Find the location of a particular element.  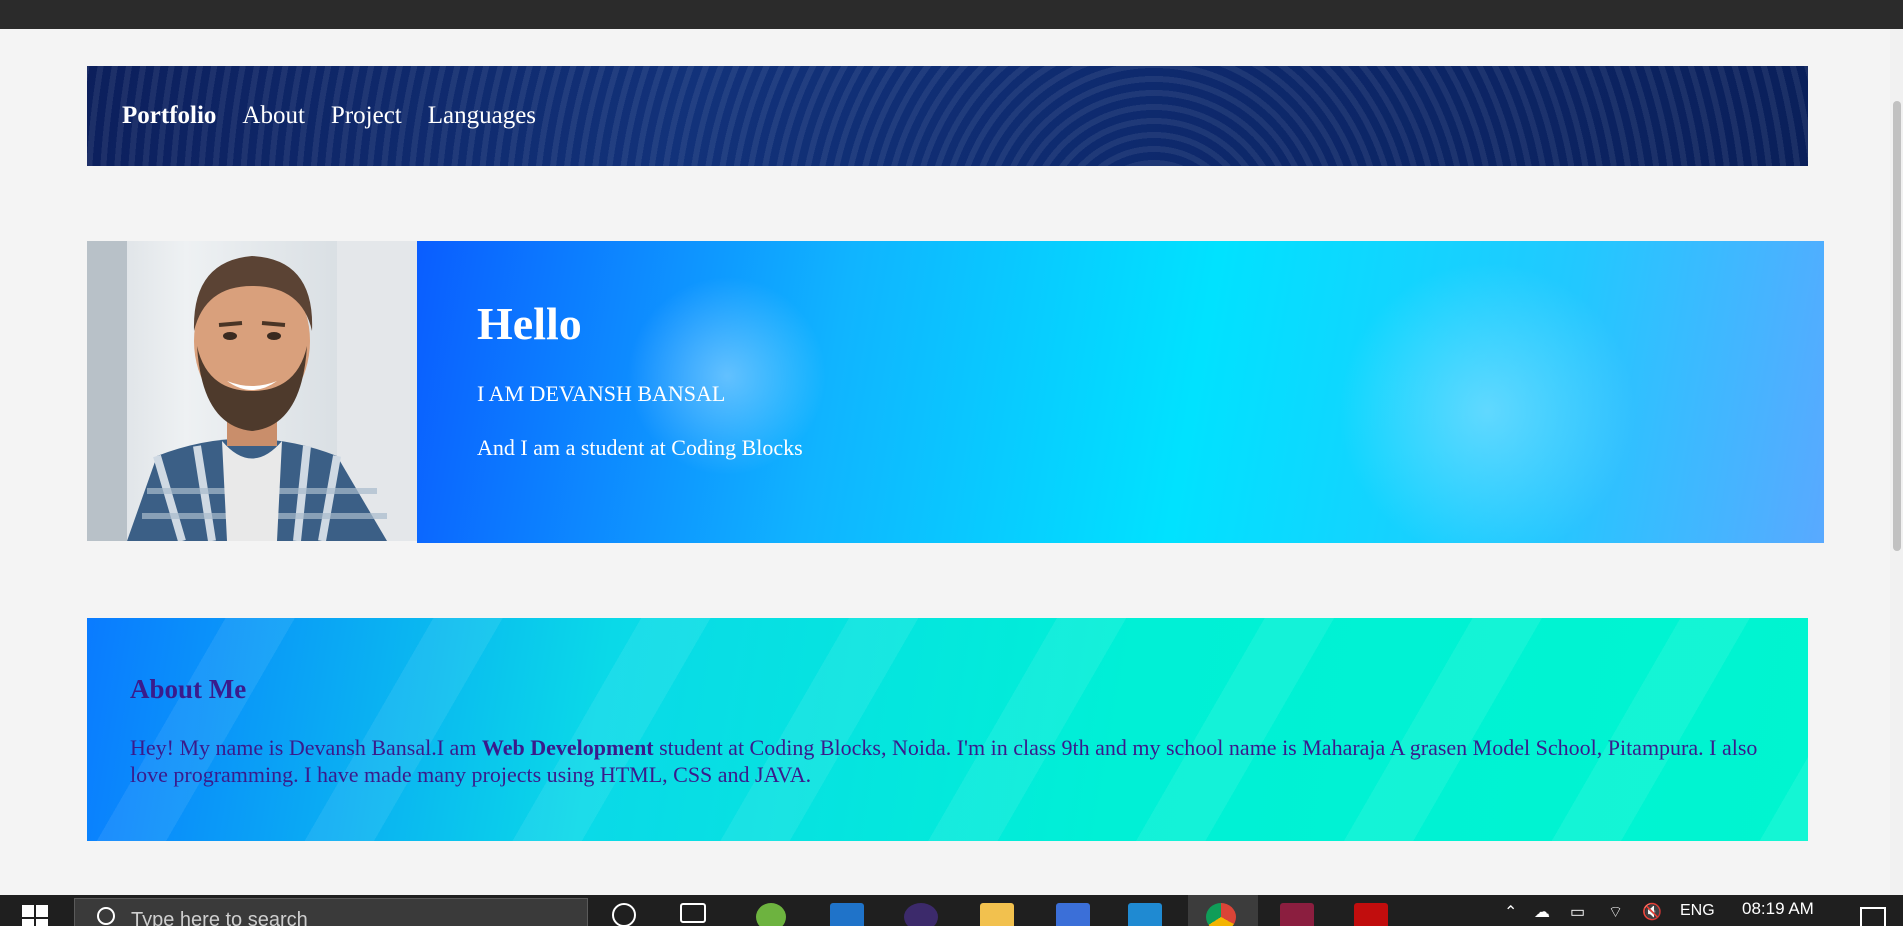

hero-name-text: I AM DEVANSH BANSAL is located at coordinates (601, 393).